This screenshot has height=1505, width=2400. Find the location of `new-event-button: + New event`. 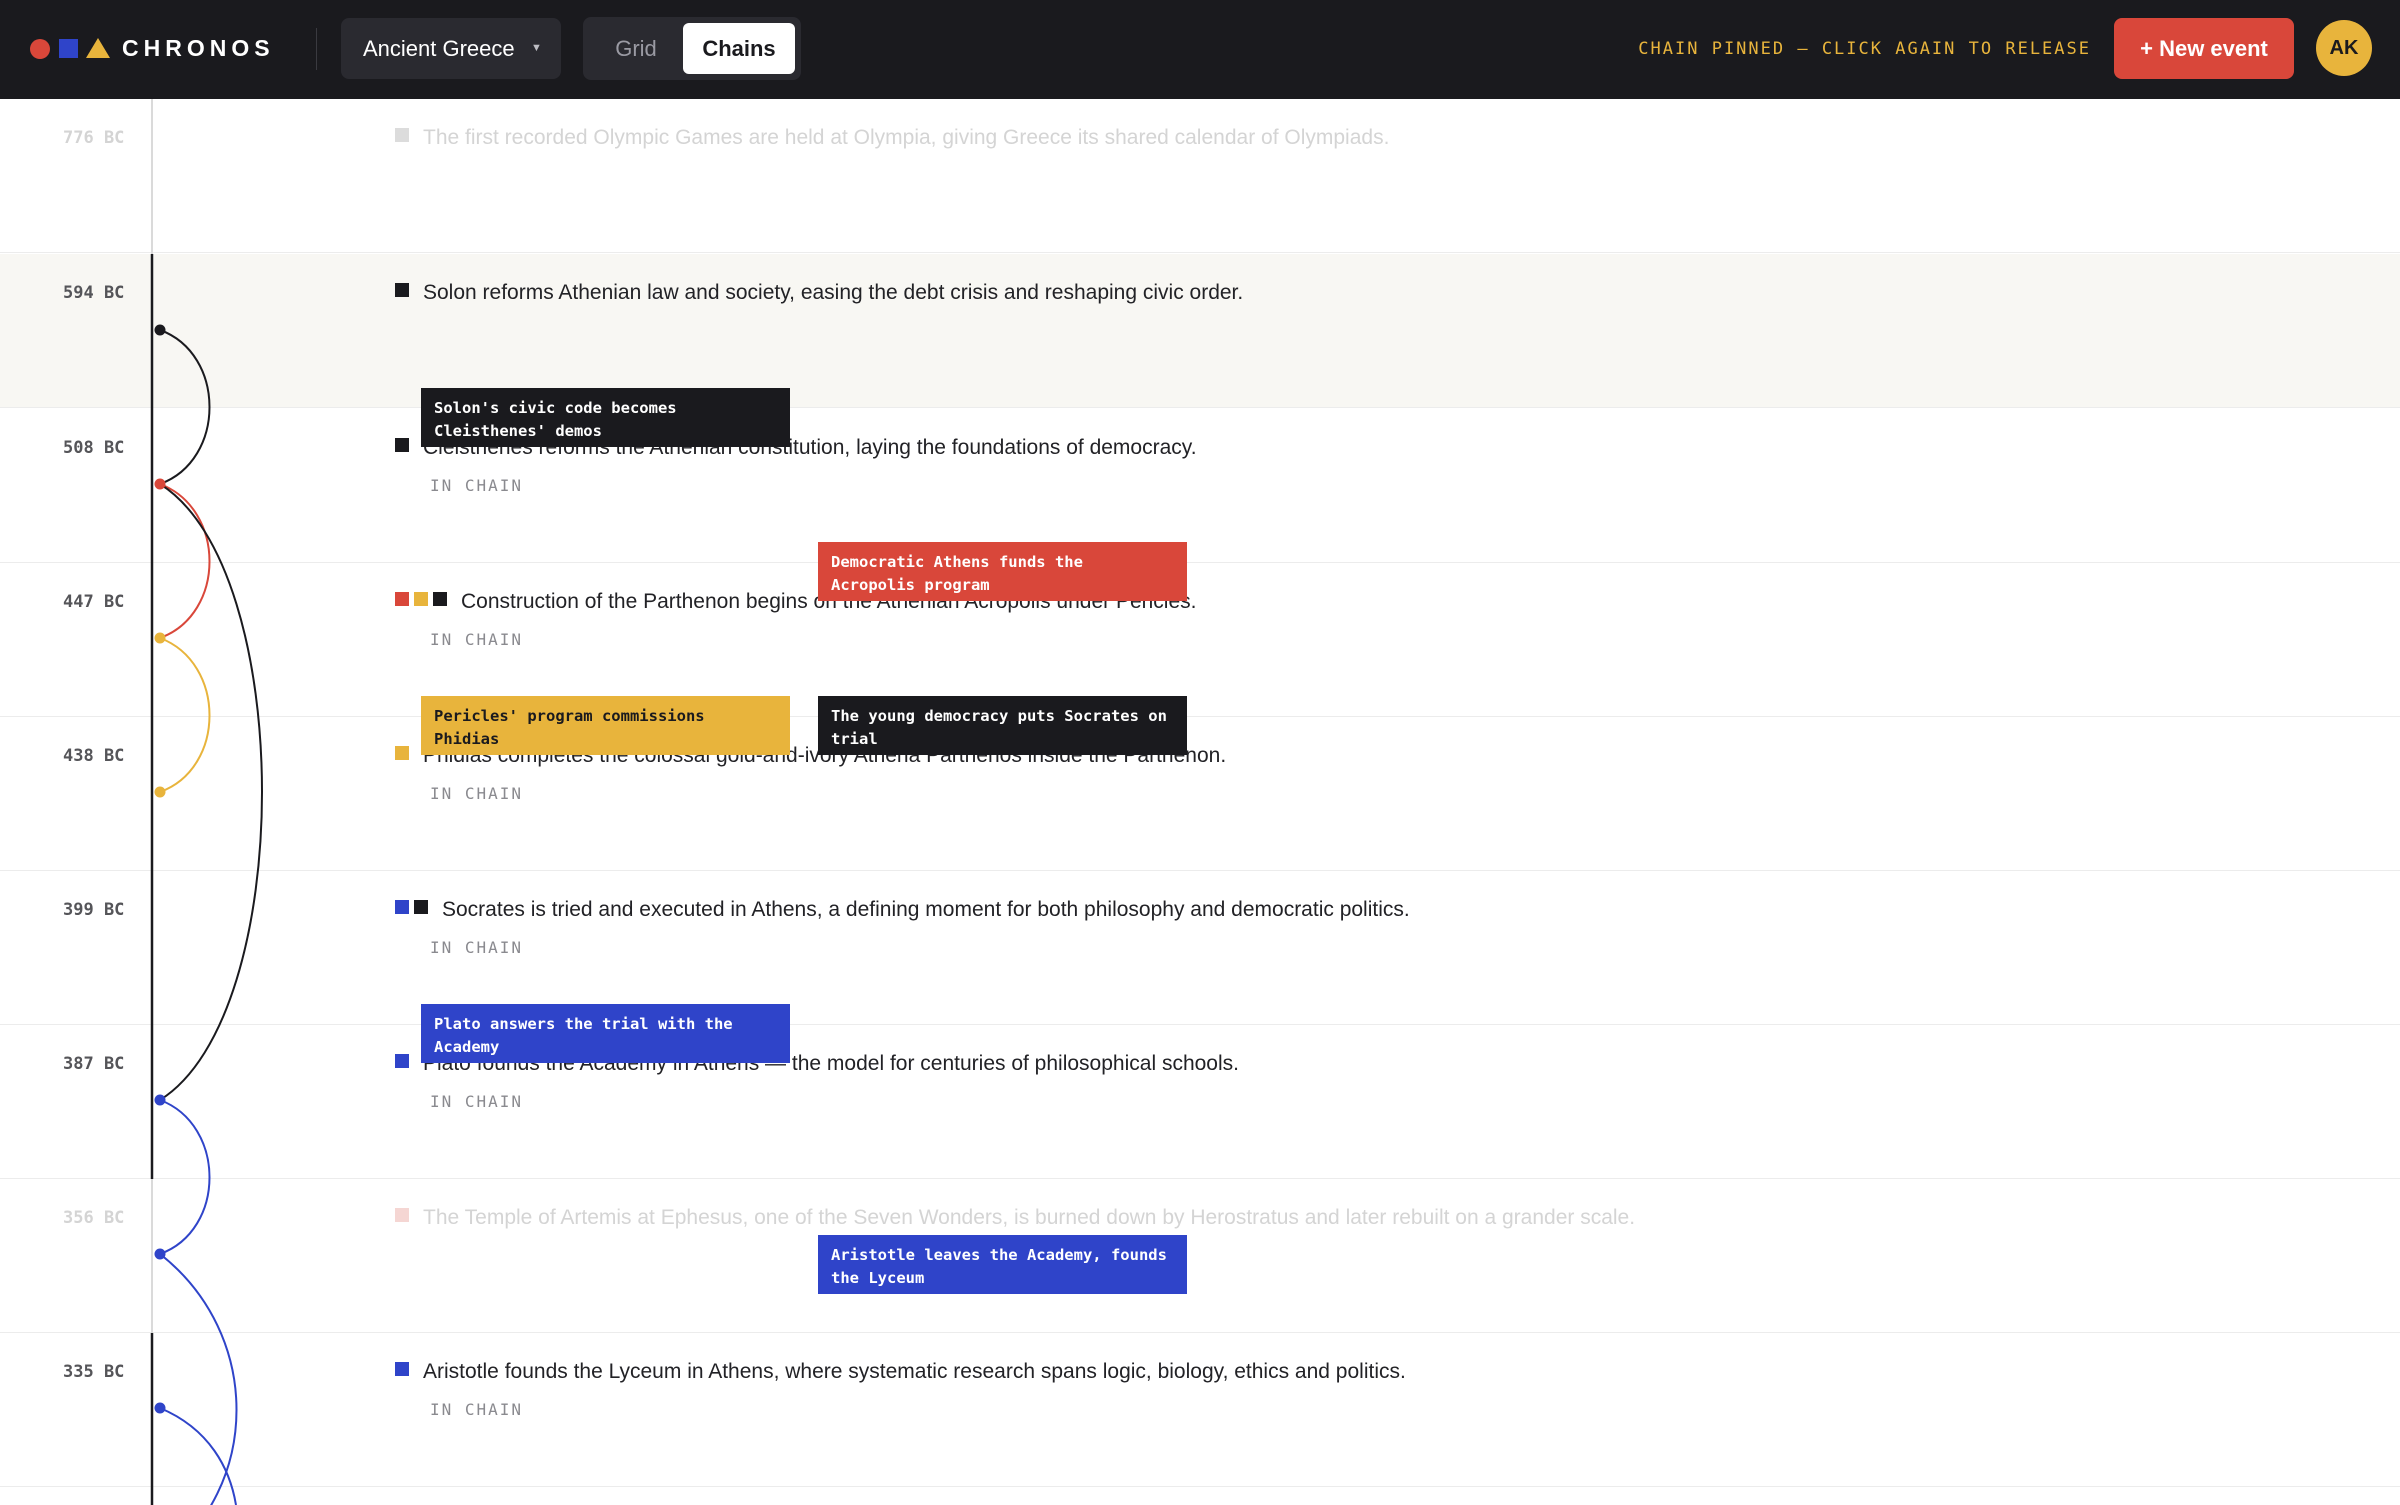

new-event-button: + New event is located at coordinates (2204, 48).